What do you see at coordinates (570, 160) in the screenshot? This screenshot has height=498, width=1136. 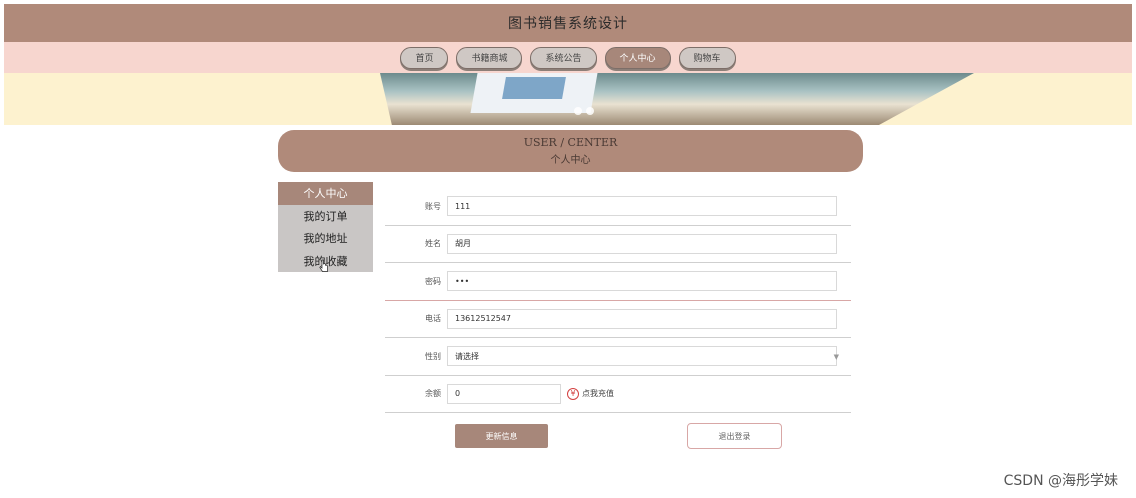 I see `heading-chinese: 个人中心` at bounding box center [570, 160].